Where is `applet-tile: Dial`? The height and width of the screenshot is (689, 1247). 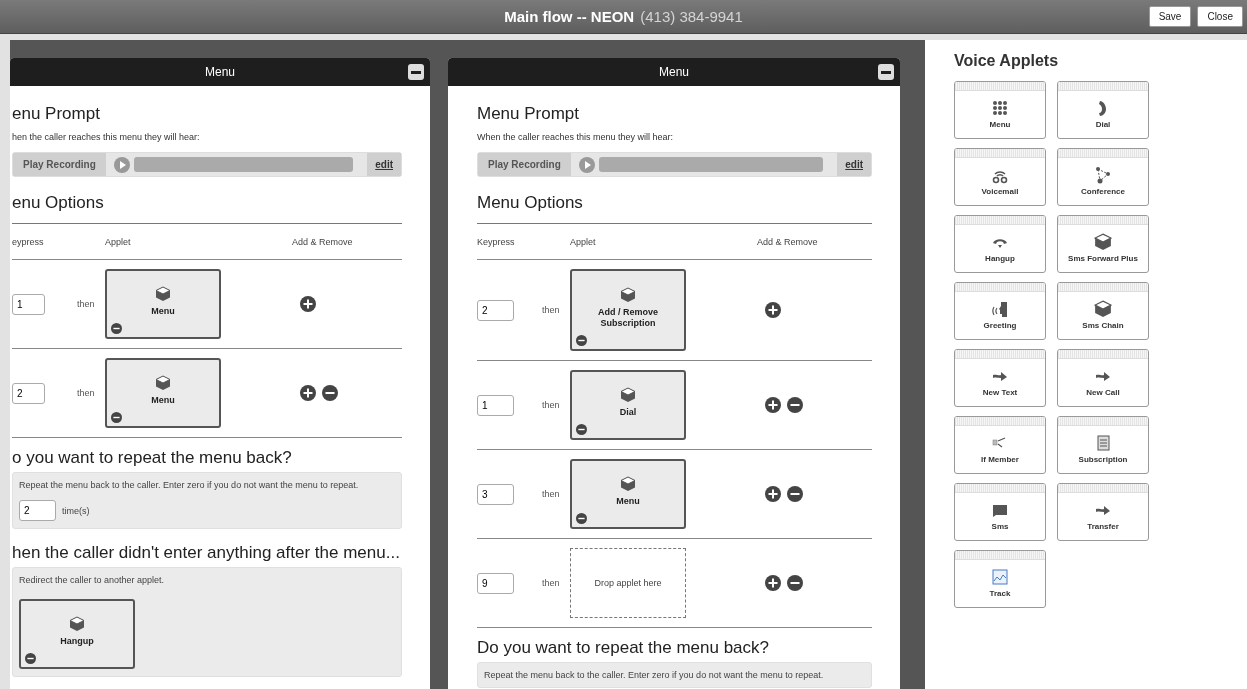 applet-tile: Dial is located at coordinates (628, 405).